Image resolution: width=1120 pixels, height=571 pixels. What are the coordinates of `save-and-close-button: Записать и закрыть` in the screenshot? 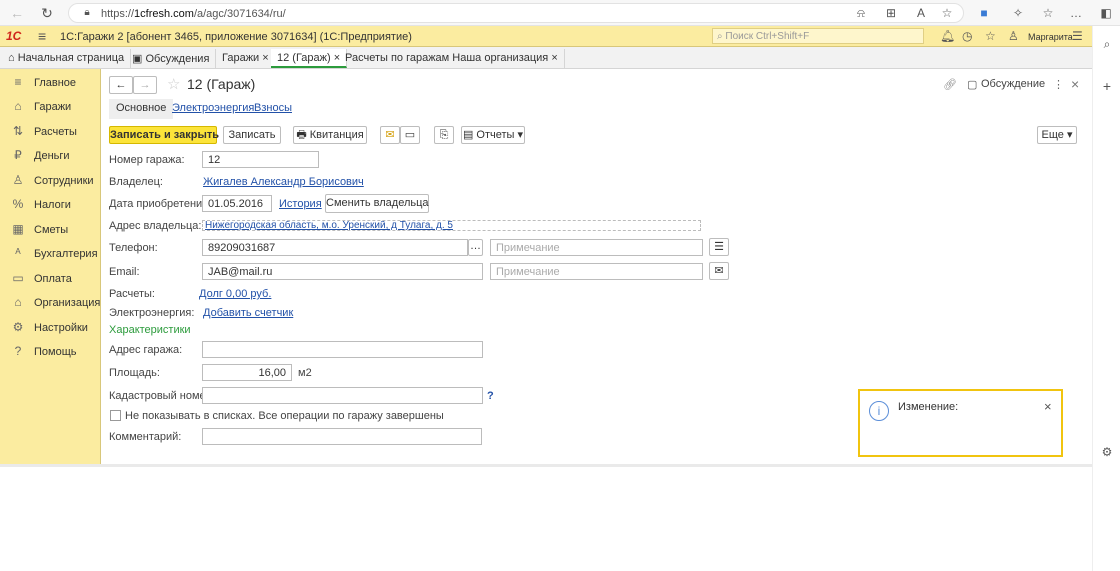 It's located at (164, 135).